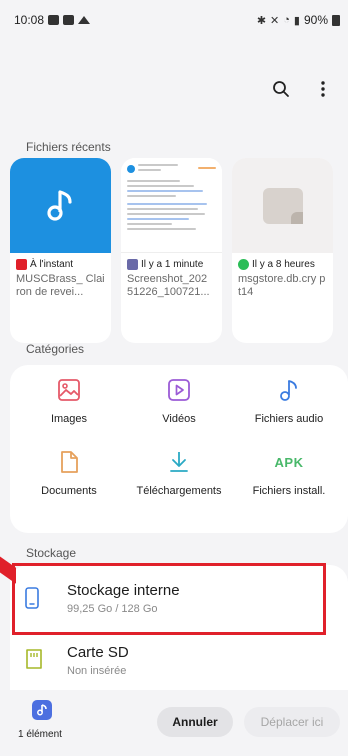 Image resolution: width=348 pixels, height=756 pixels. I want to click on apk-icon: APK, so click(289, 462).